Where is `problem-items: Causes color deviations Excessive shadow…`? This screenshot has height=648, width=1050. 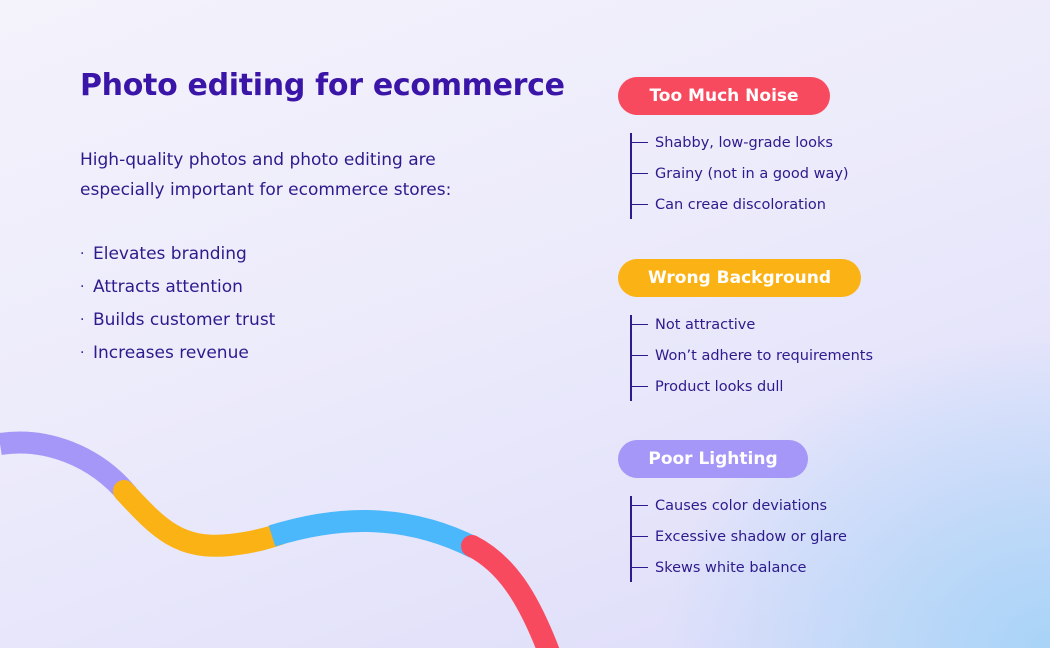
problem-items: Causes color deviations Excessive shadow… is located at coordinates (780, 536).